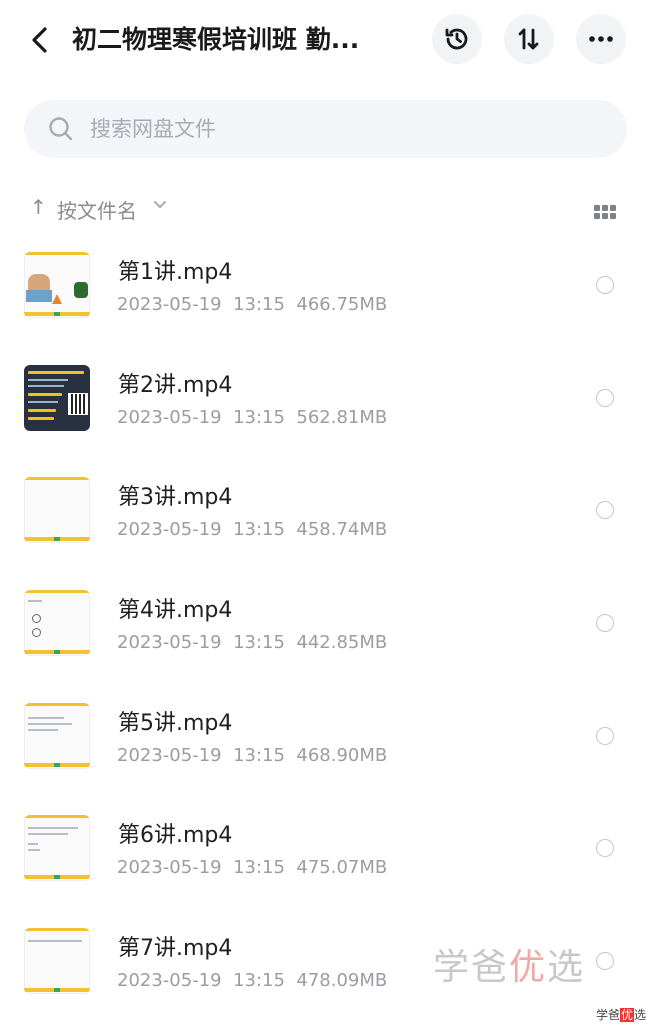 The image size is (651, 1029). Describe the element at coordinates (342, 643) in the screenshot. I see `file-size: 442.85MB` at that location.